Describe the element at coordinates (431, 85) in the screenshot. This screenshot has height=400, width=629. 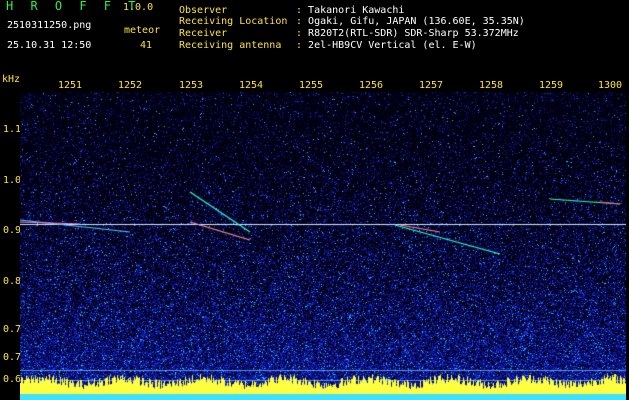
I see `x-tick: 1257` at that location.